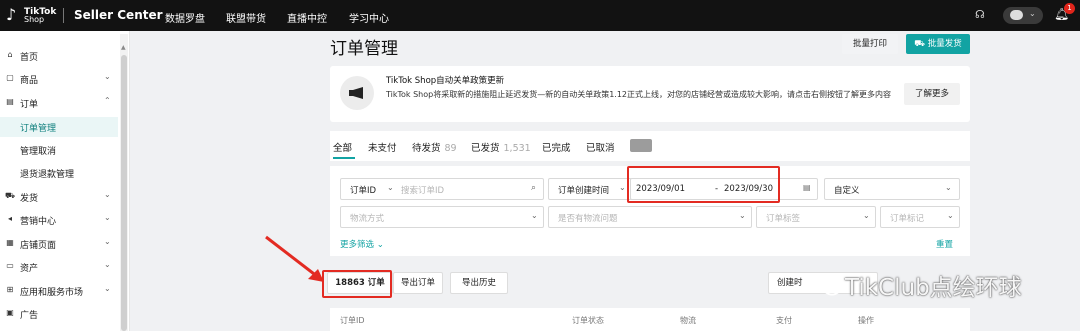  Describe the element at coordinates (501, 147) in the screenshot. I see `tab-shipped: 已发货 1,531` at that location.